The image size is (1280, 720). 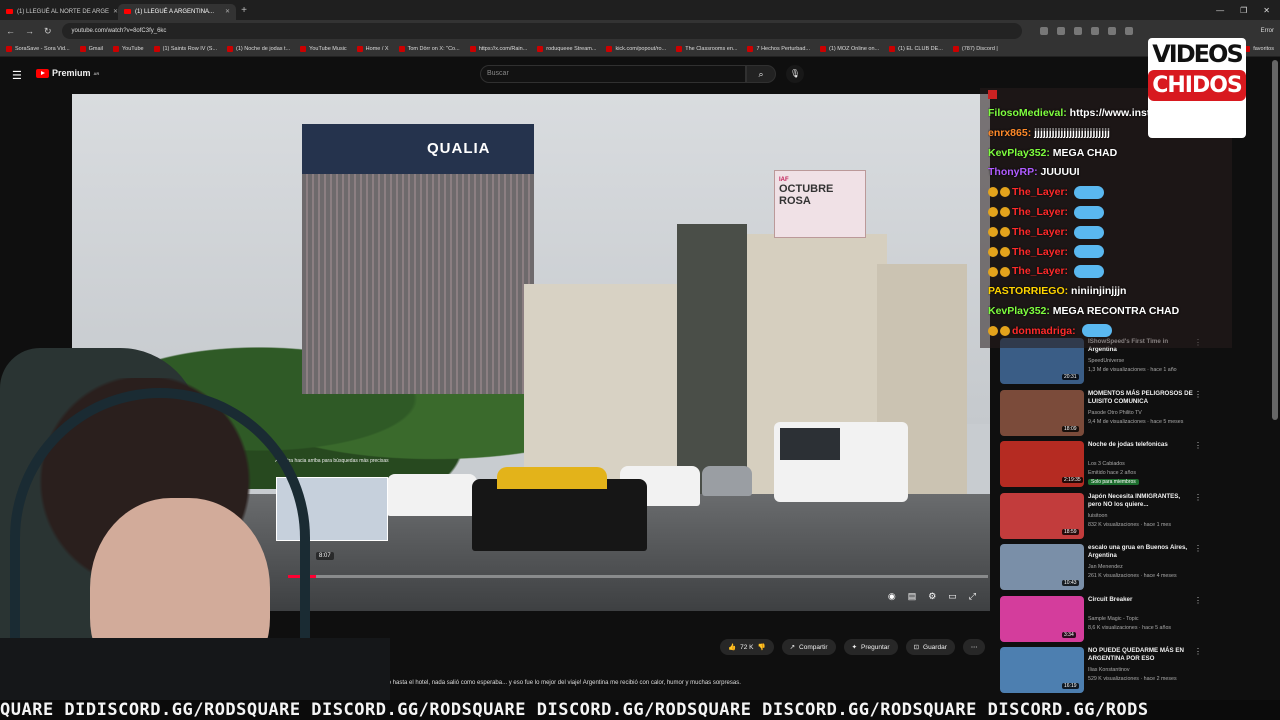 I want to click on chat-username: PASTORRIEGO:, so click(x=1028, y=291).